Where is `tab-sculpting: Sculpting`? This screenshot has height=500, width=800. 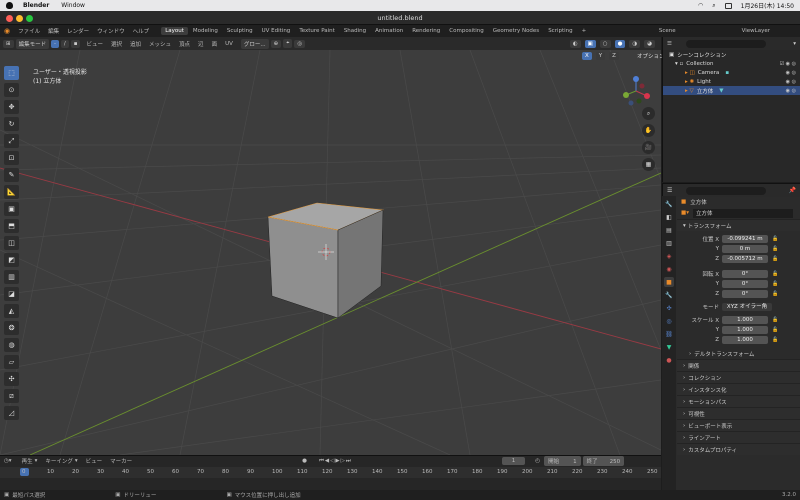 tab-sculpting: Sculpting is located at coordinates (240, 31).